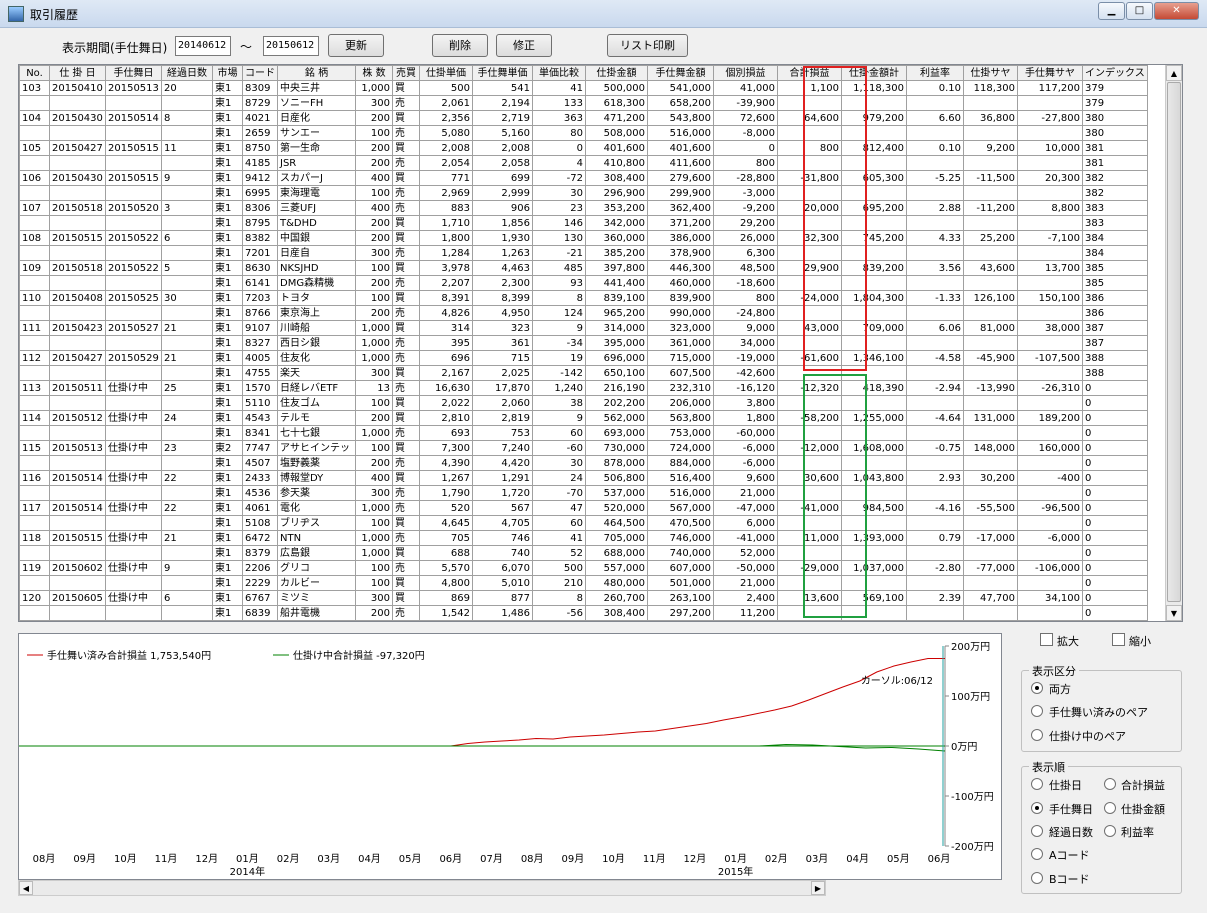 Image resolution: width=1207 pixels, height=913 pixels. What do you see at coordinates (1111, 11) in the screenshot?
I see `minimize-button: ▁` at bounding box center [1111, 11].